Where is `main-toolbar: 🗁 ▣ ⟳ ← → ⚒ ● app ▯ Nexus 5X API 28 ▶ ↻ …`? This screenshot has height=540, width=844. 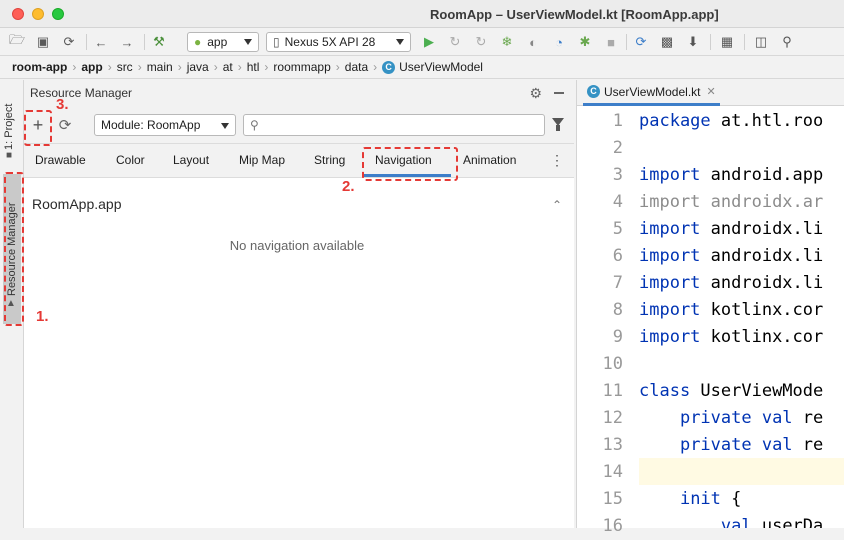
main-toolbar: 🗁 ▣ ⟳ ← → ⚒ ● app ▯ Nexus 5X API 28 ▶ ↻ … is located at coordinates (422, 42).